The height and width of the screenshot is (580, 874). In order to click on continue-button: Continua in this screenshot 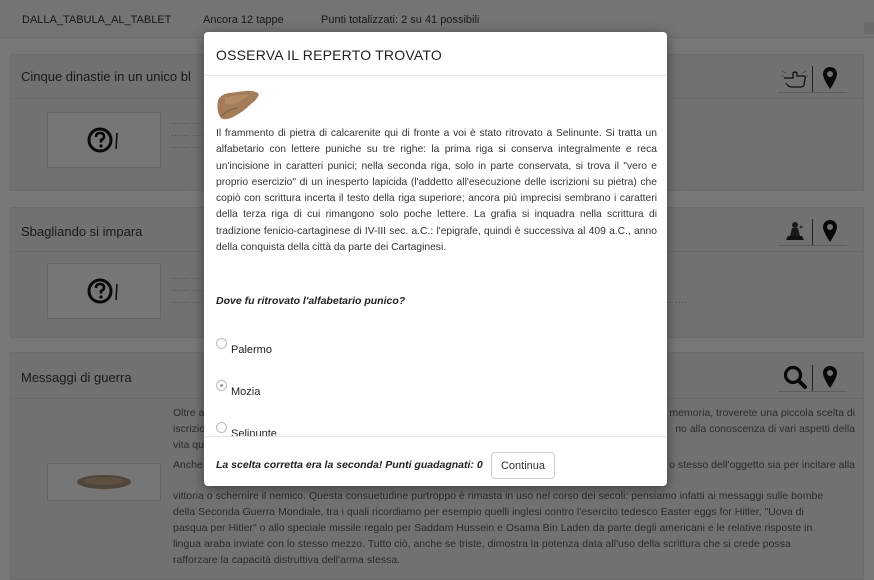, I will do `click(523, 465)`.